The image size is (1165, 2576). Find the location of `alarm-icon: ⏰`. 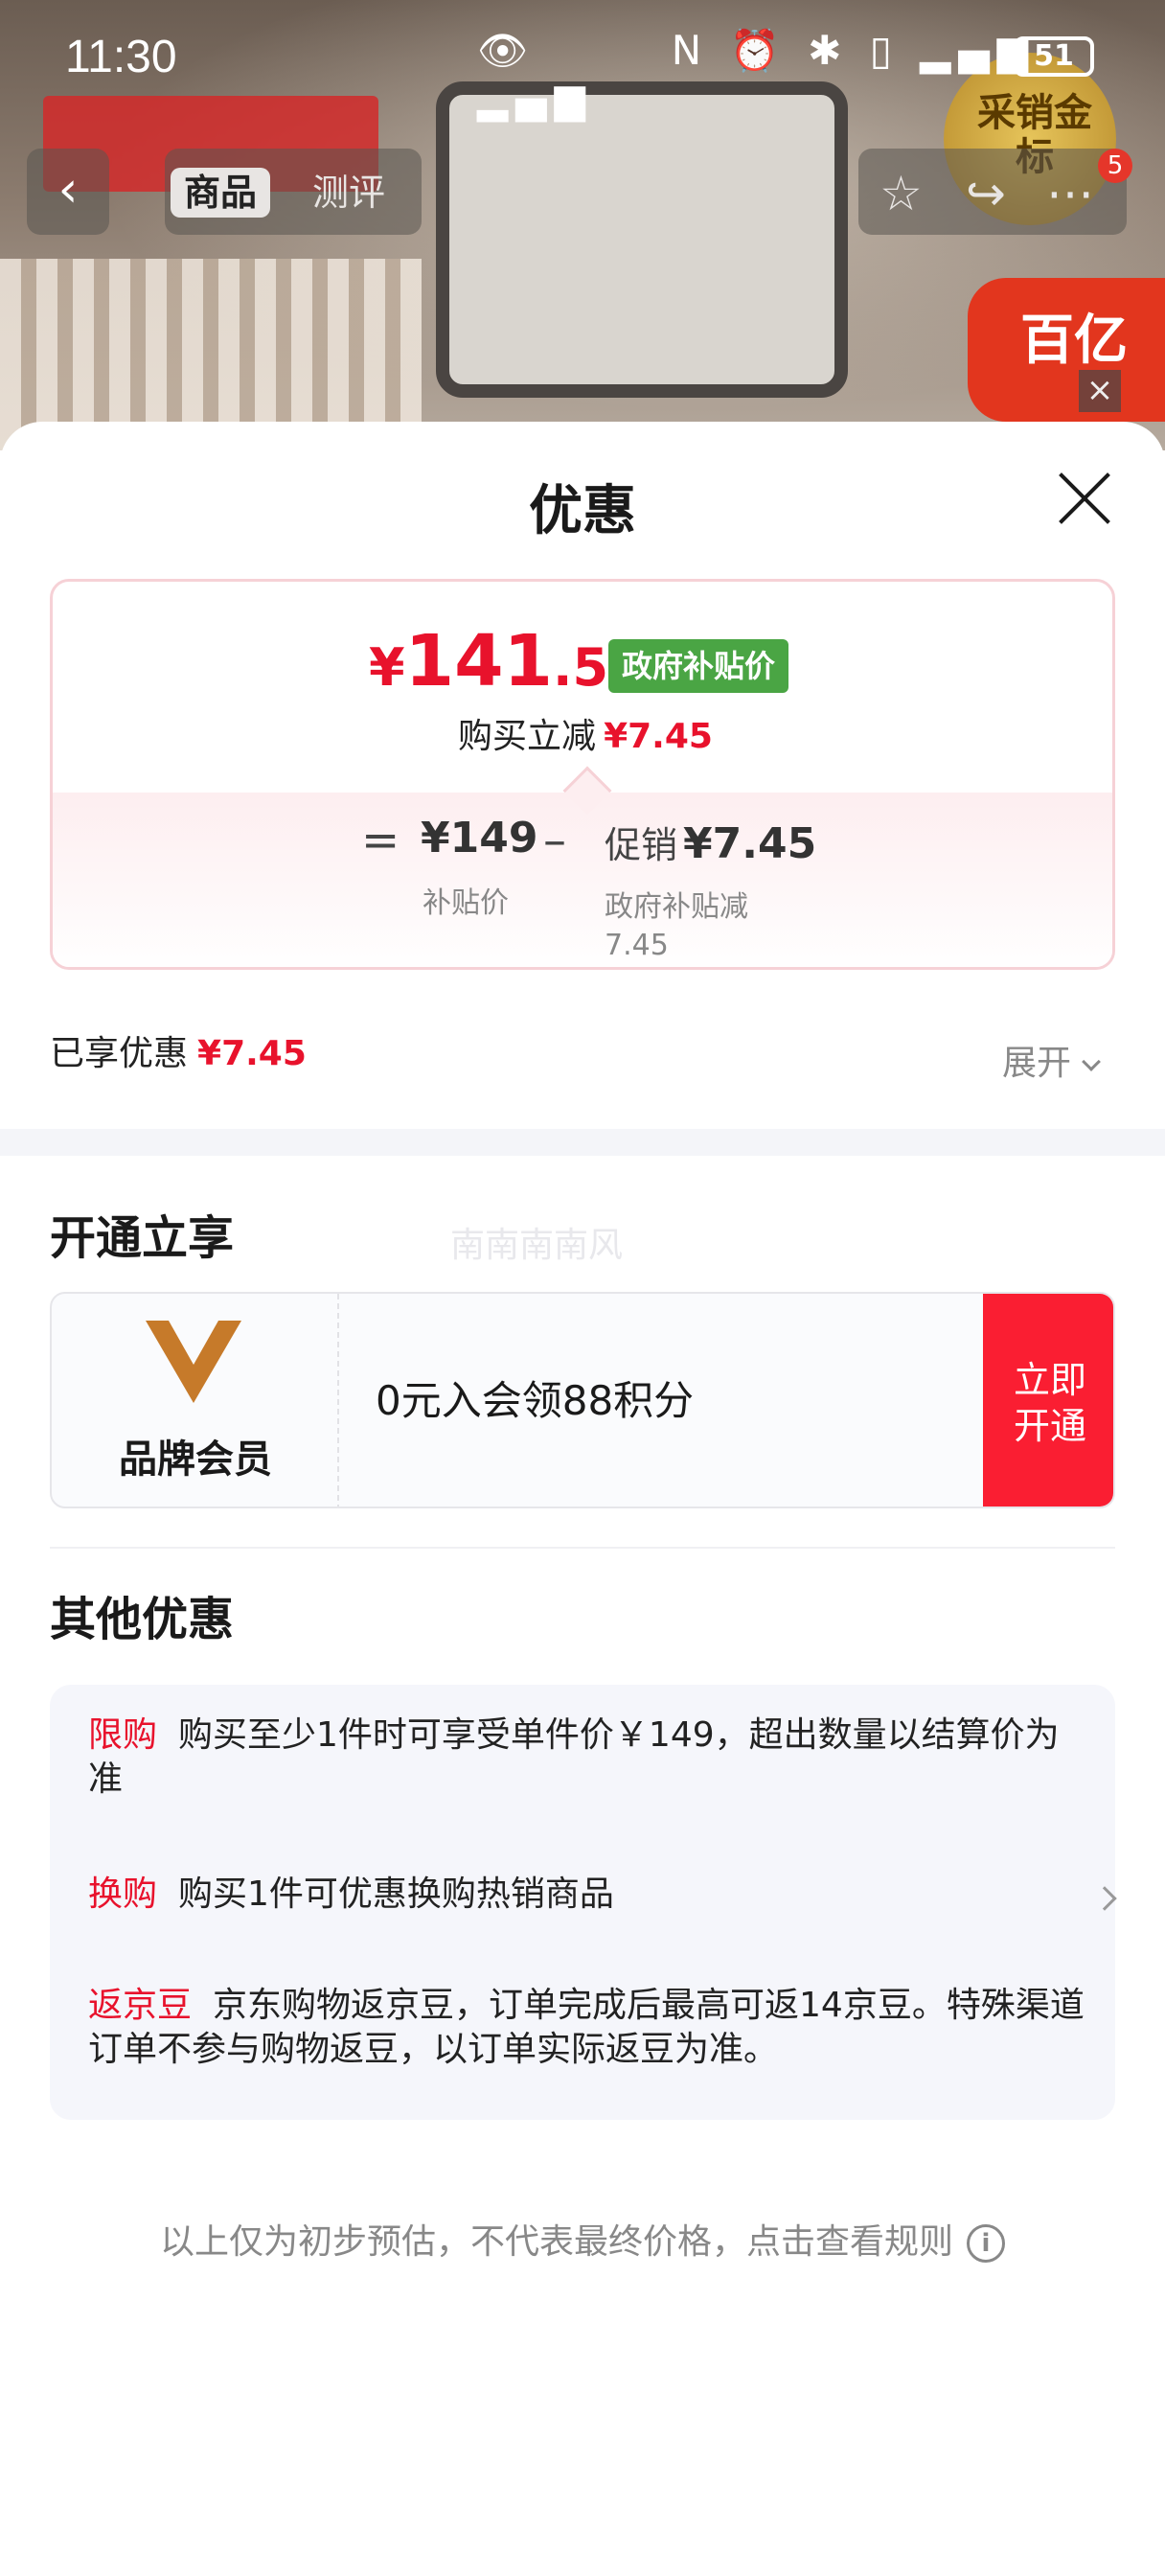

alarm-icon: ⏰ is located at coordinates (758, 50).